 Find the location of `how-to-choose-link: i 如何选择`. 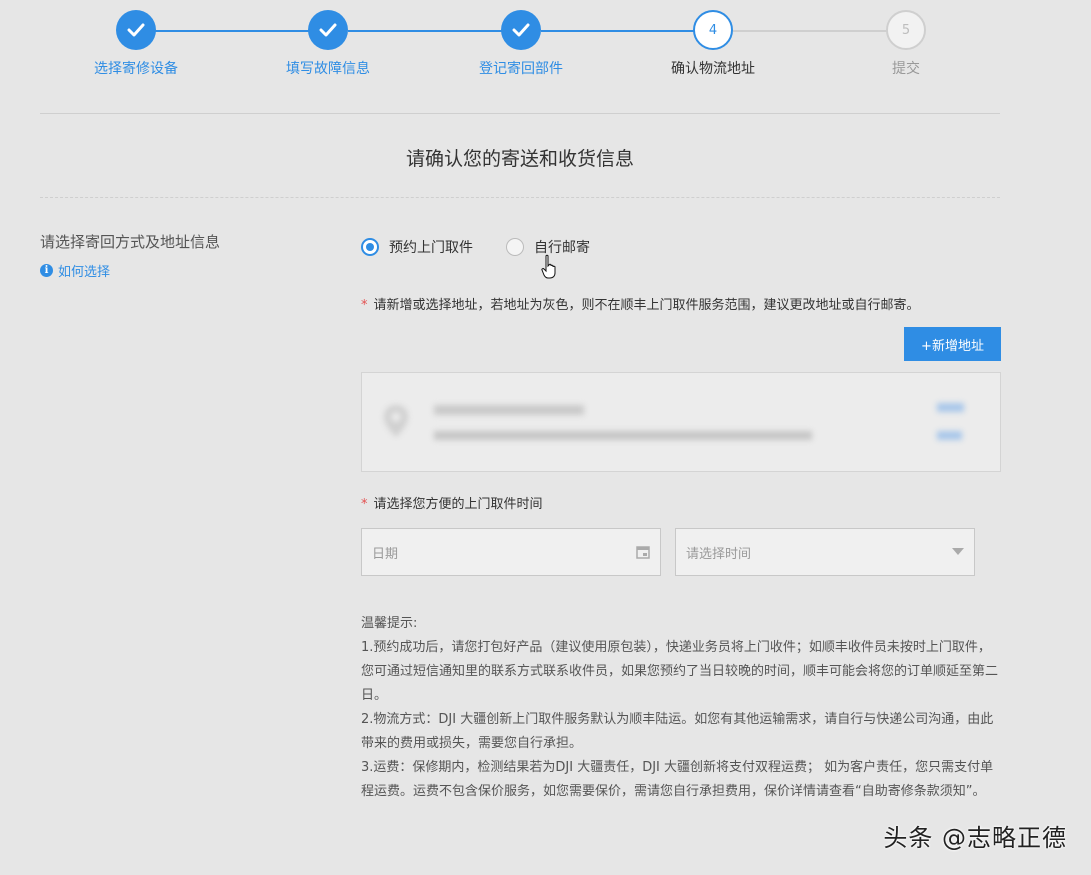

how-to-choose-link: i 如何选择 is located at coordinates (75, 270).